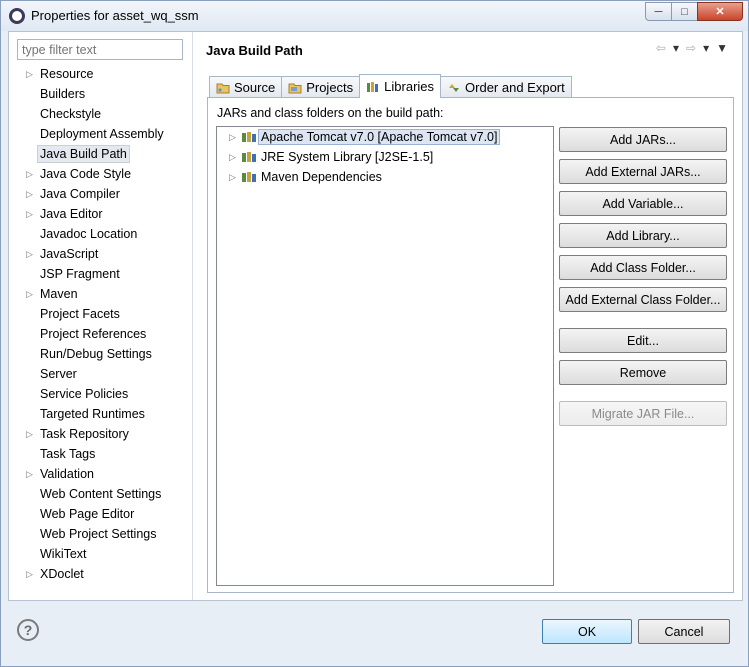 This screenshot has width=749, height=667. I want to click on nav-item: Web Page Editor, so click(101, 514).